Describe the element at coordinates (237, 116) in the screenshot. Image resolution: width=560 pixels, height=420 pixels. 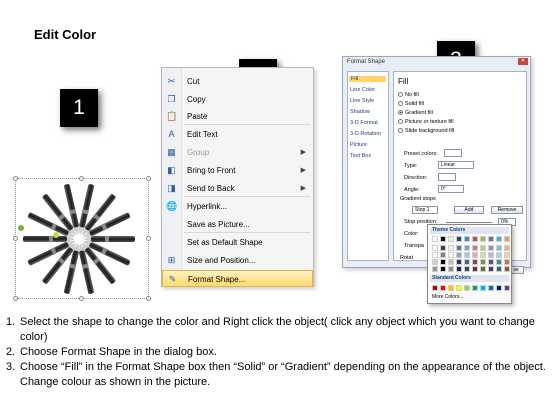
I see `menu-item-paste: 📋 Paste` at that location.